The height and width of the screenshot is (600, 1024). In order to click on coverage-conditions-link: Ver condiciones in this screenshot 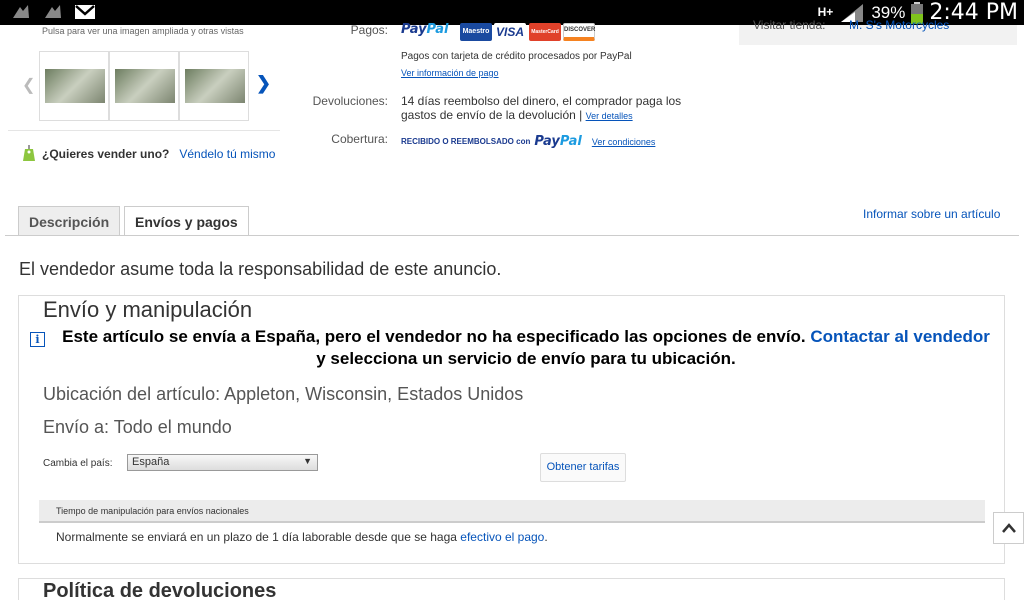, I will do `click(624, 142)`.